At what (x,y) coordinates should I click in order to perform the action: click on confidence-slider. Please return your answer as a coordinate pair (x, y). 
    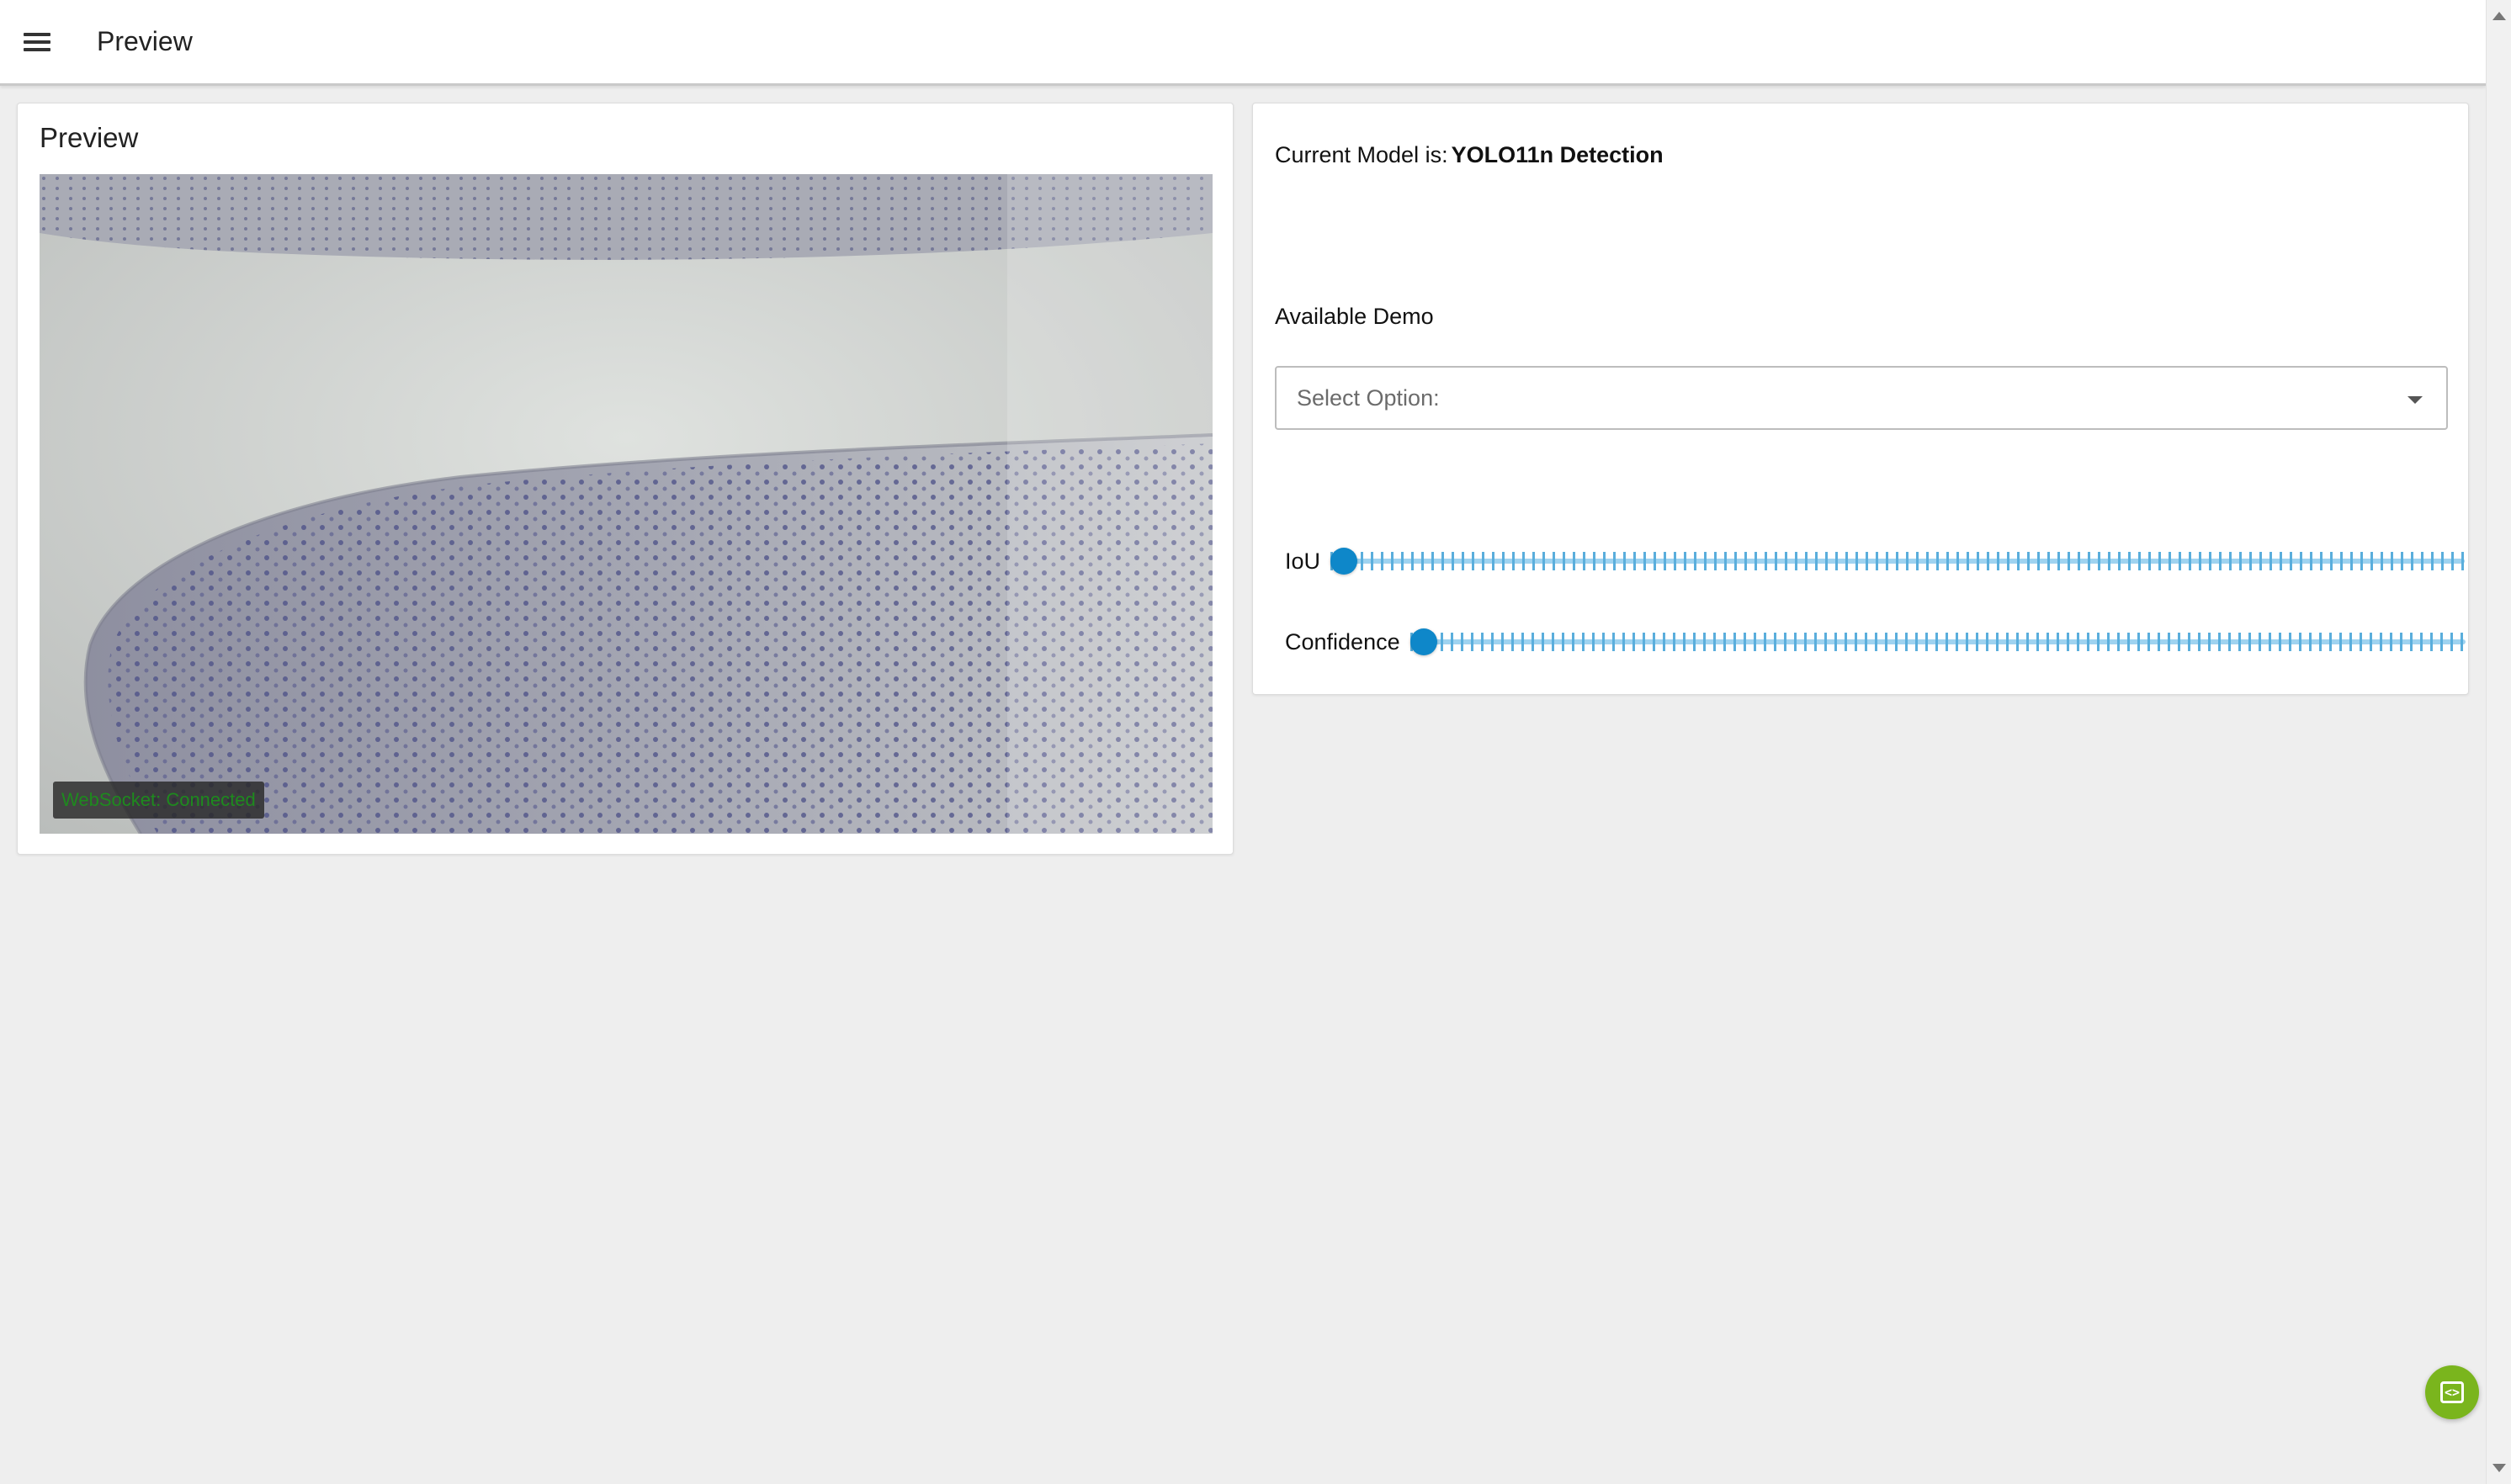
    Looking at the image, I should click on (1937, 642).